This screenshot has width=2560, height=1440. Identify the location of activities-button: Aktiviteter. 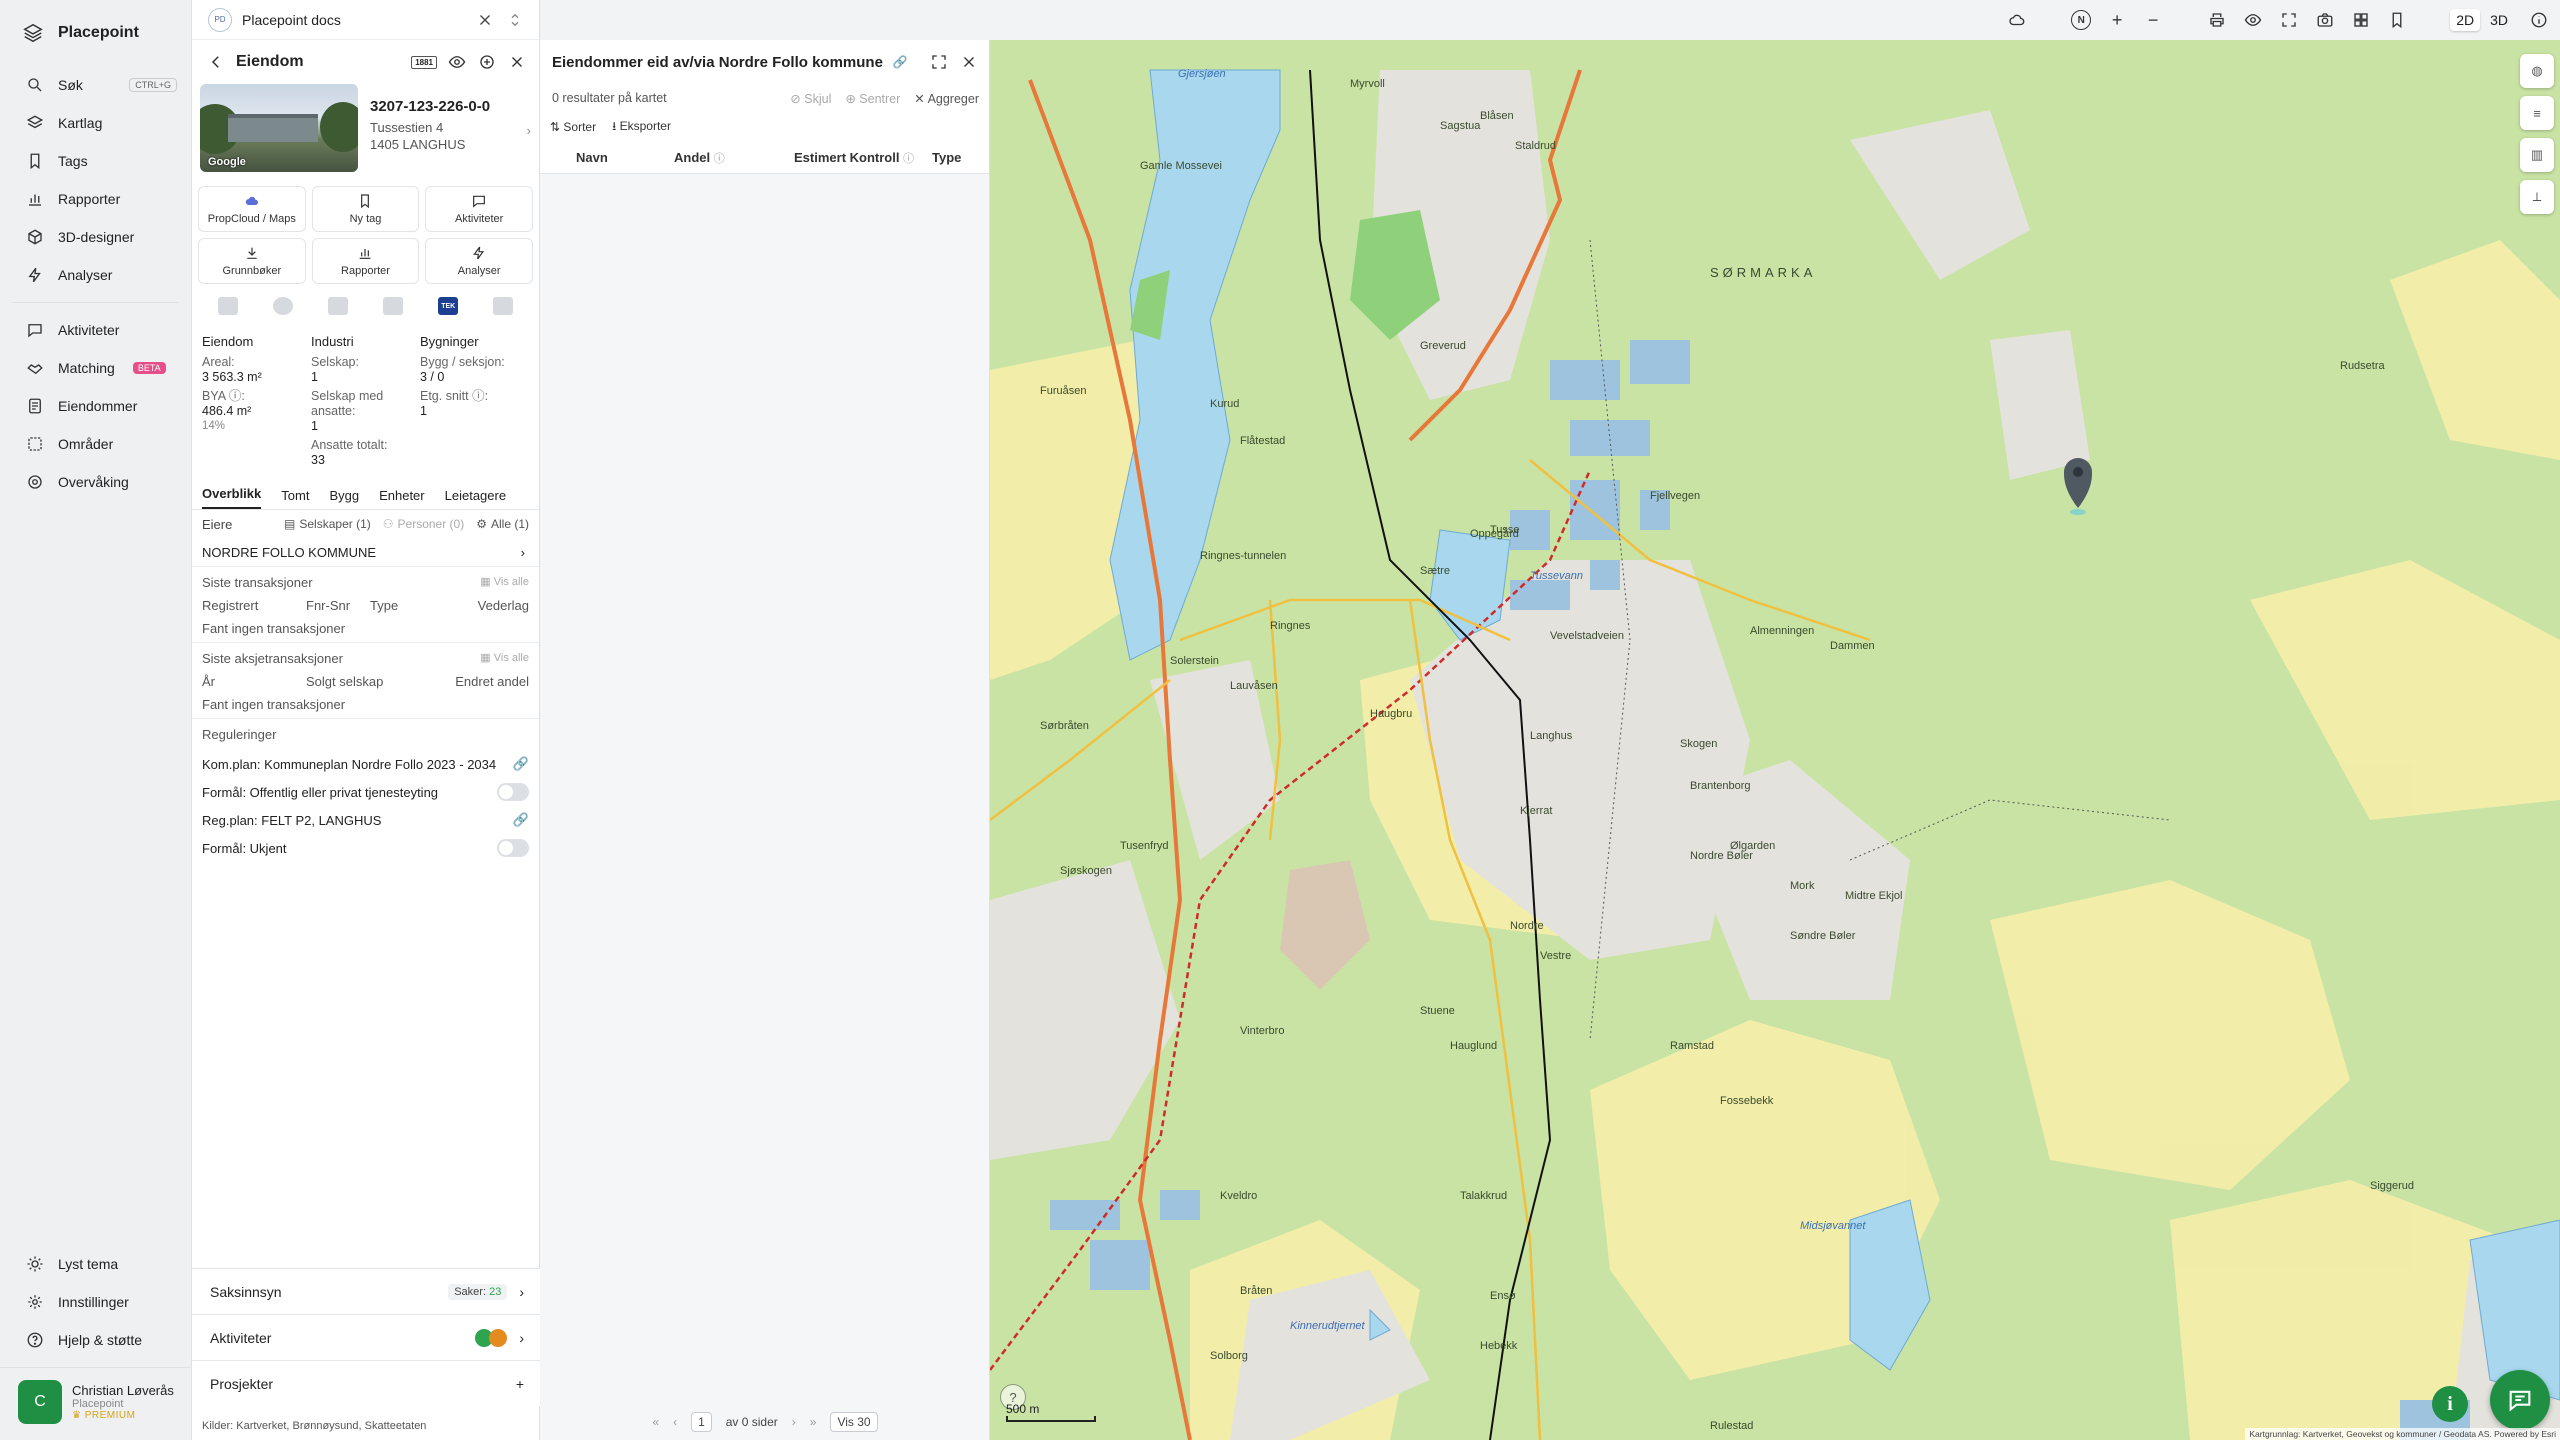
(479, 209).